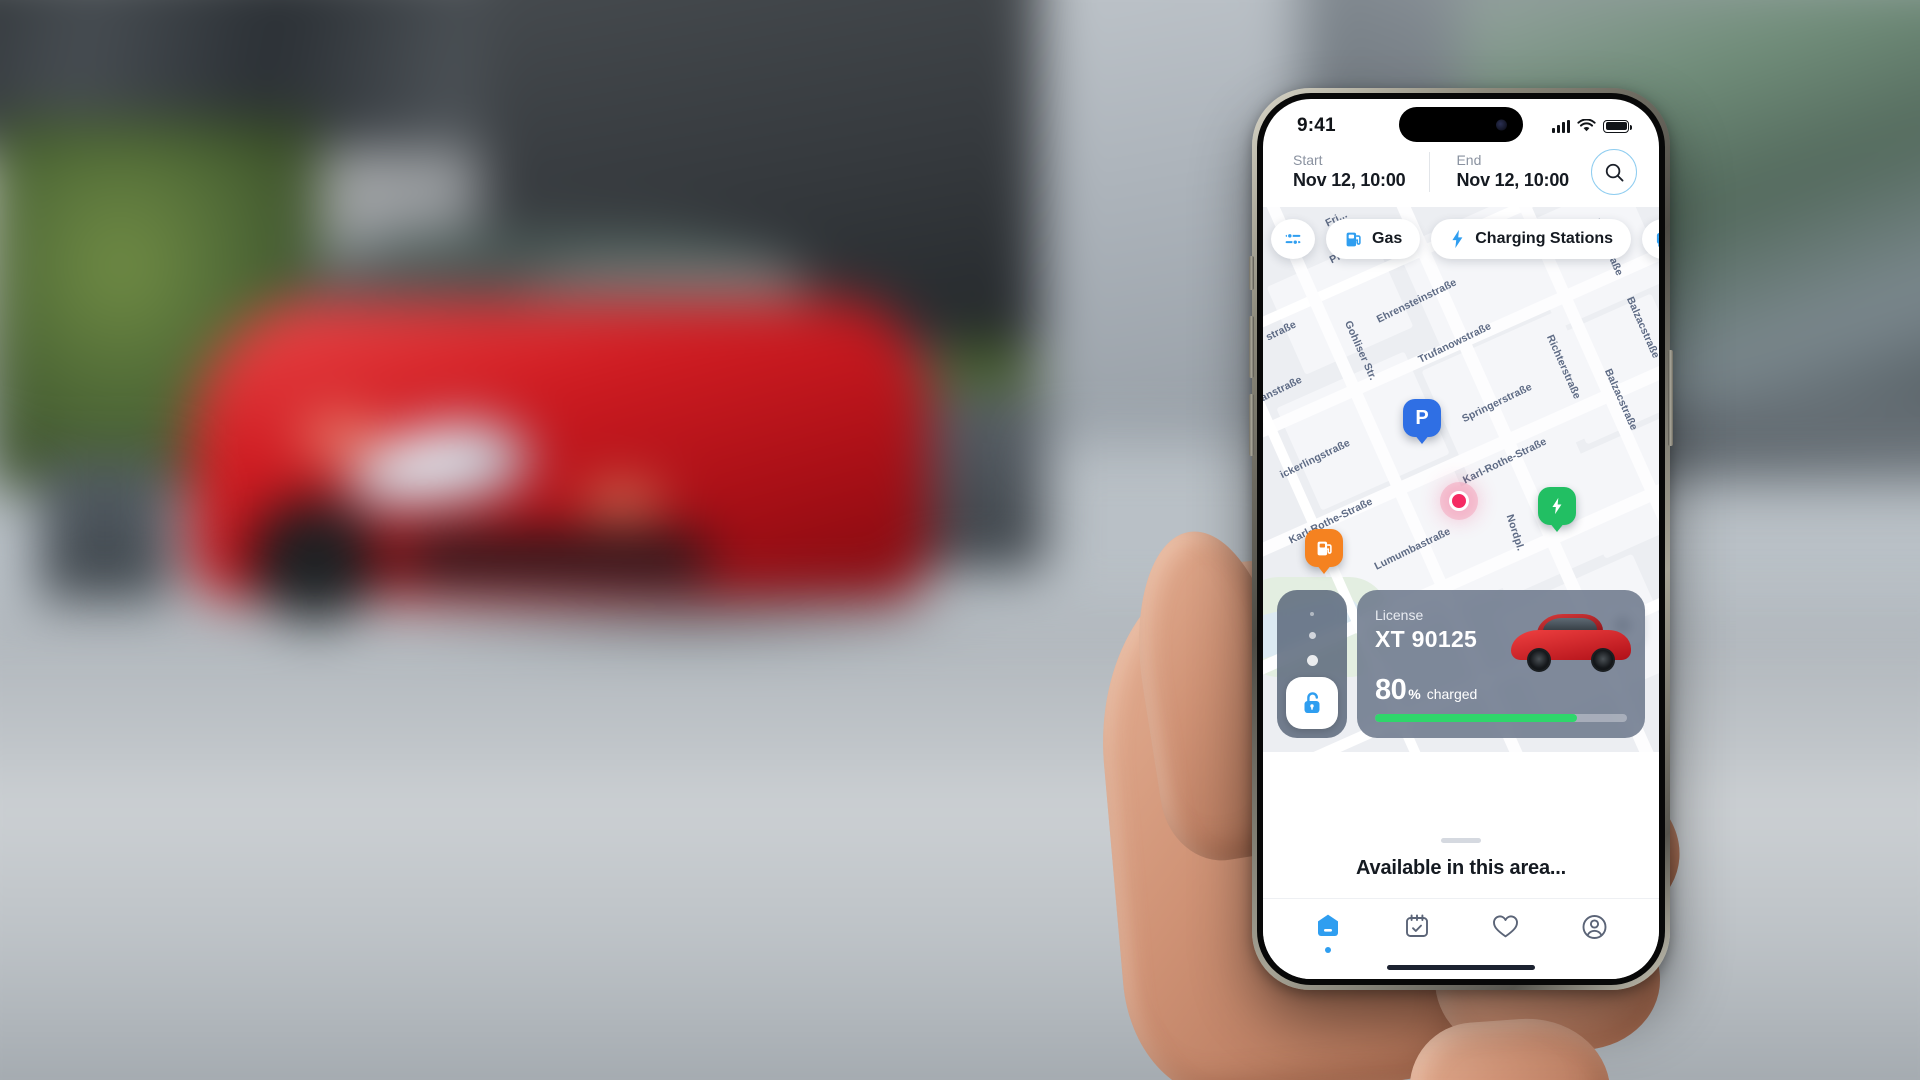  I want to click on unlock-button, so click(1312, 703).